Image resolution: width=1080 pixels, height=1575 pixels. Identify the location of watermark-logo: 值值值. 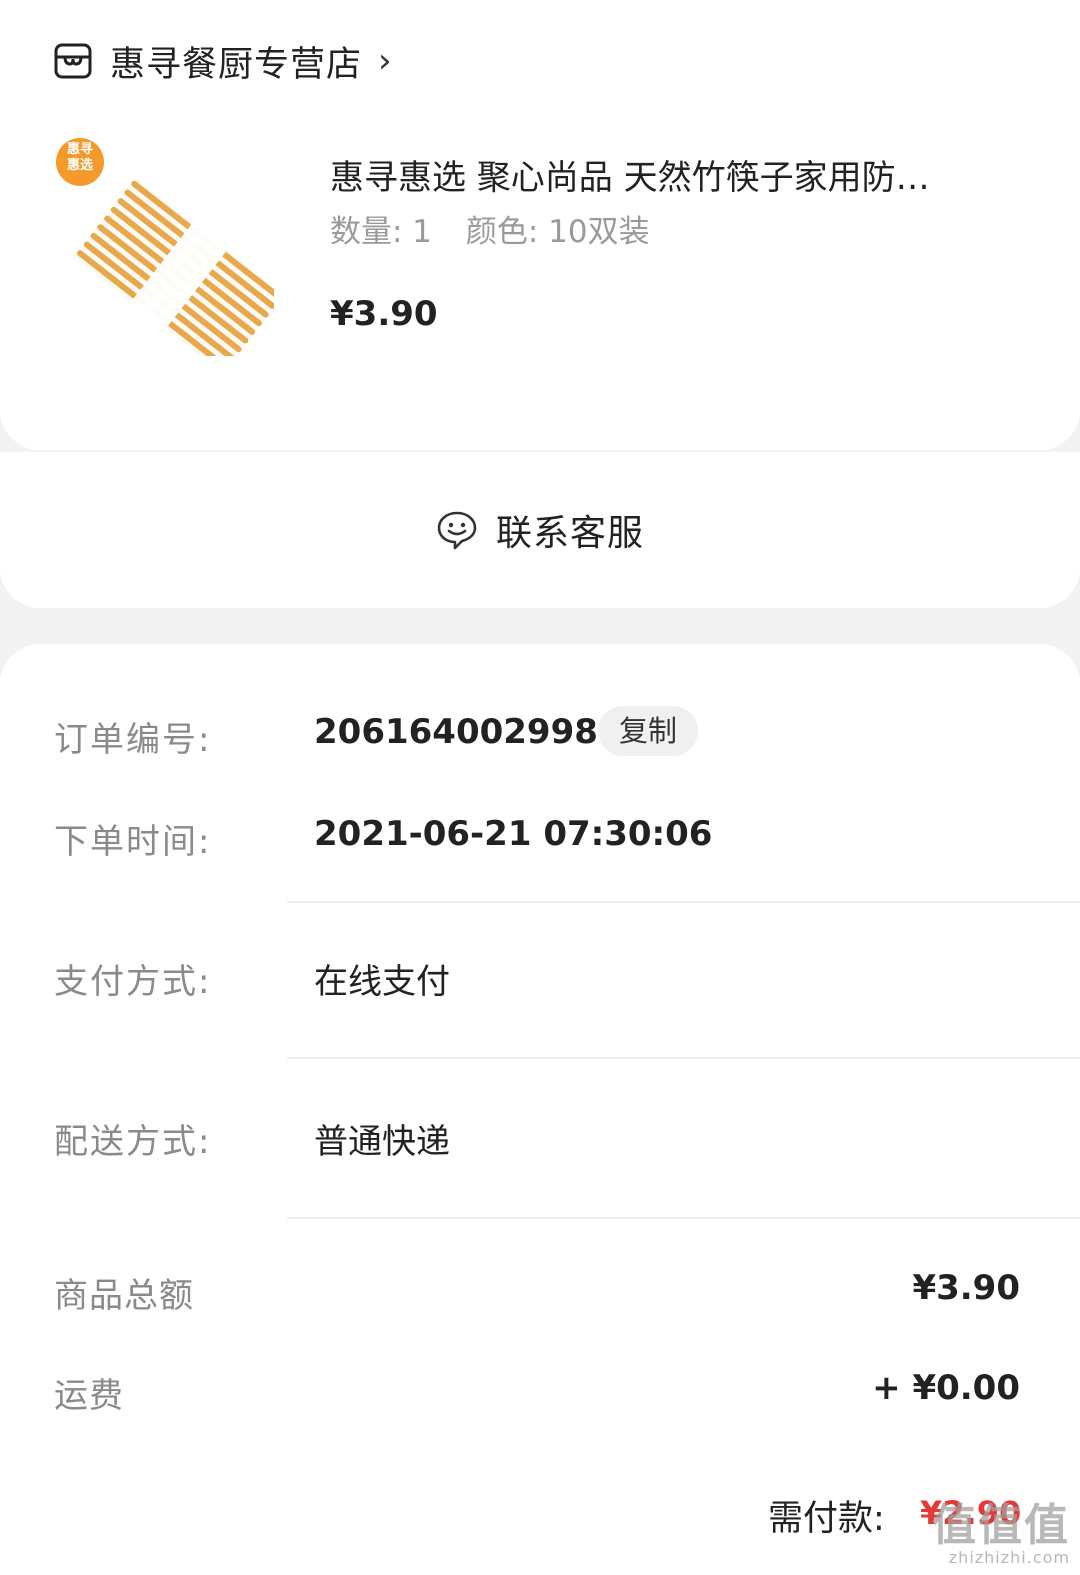
(1001, 1525).